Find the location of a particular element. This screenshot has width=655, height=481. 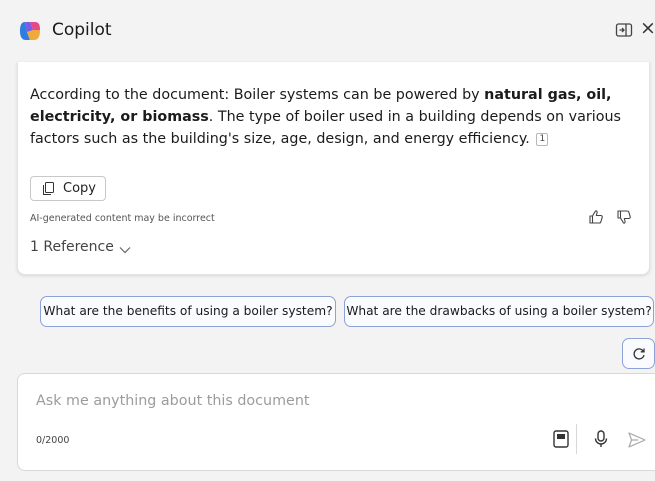

open-pane-icon is located at coordinates (624, 30).